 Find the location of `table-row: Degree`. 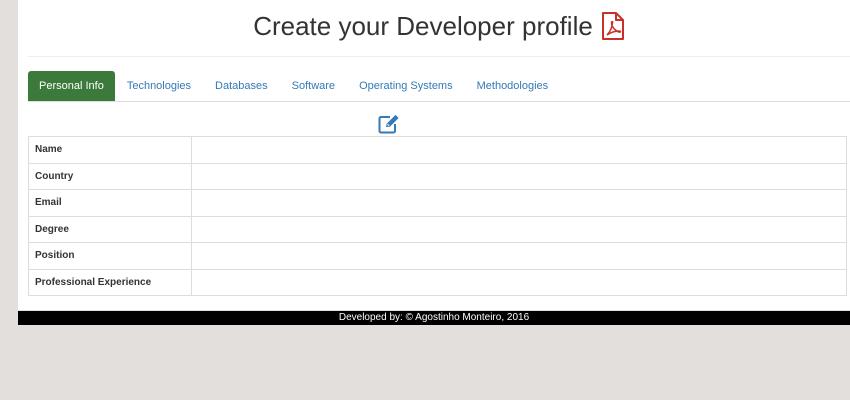

table-row: Degree is located at coordinates (437, 229).